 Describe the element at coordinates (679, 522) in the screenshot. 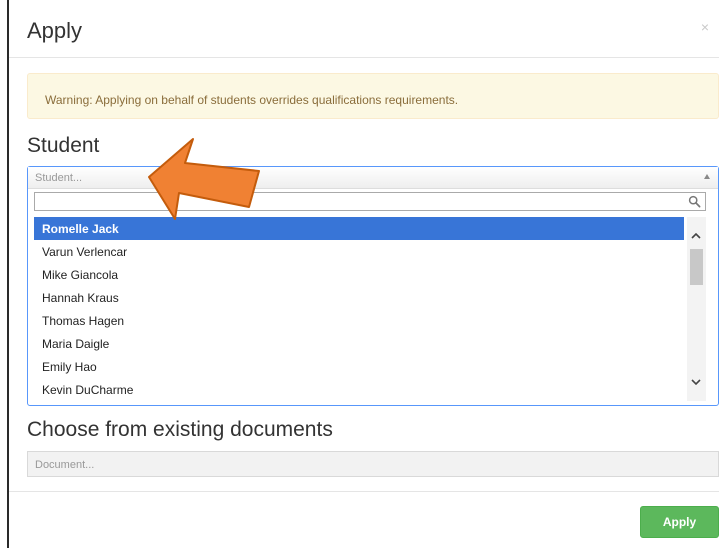

I see `apply-button: Apply` at that location.